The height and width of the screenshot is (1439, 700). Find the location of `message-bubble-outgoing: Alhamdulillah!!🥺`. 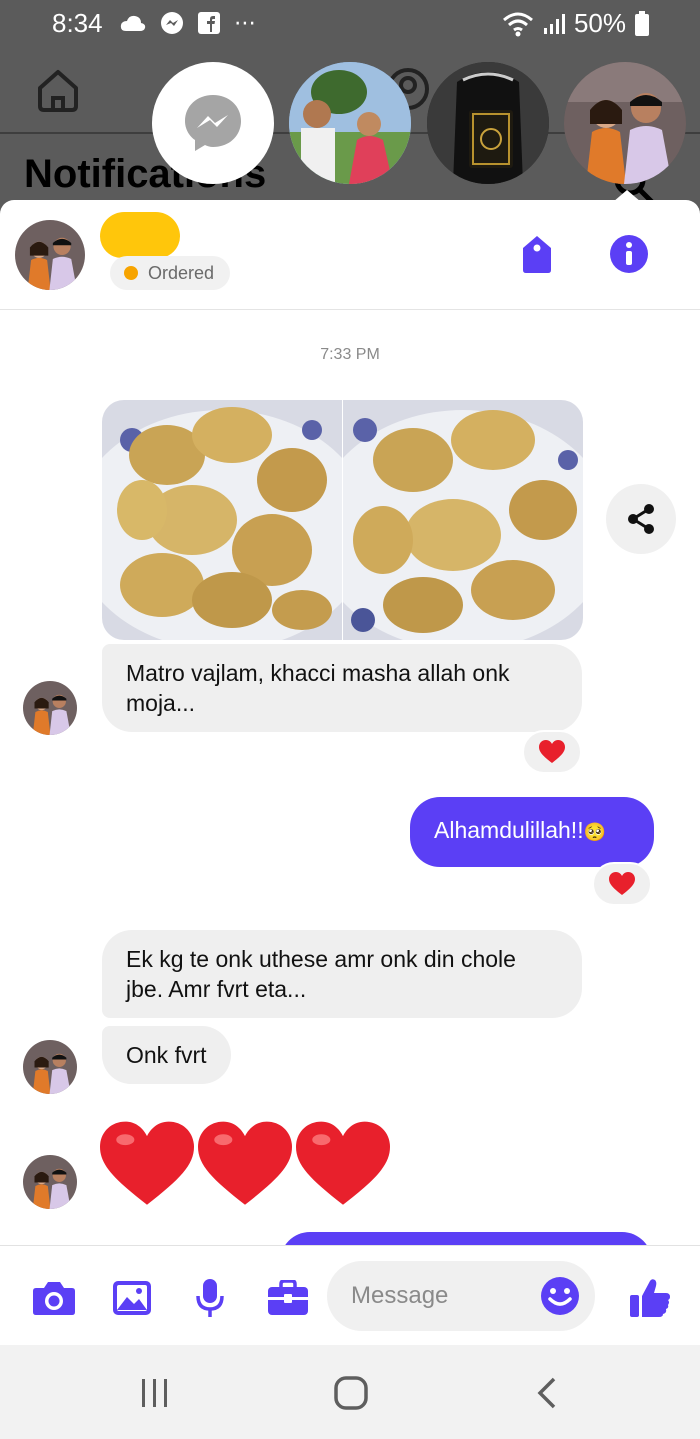

message-bubble-outgoing: Alhamdulillah!!🥺 is located at coordinates (532, 832).